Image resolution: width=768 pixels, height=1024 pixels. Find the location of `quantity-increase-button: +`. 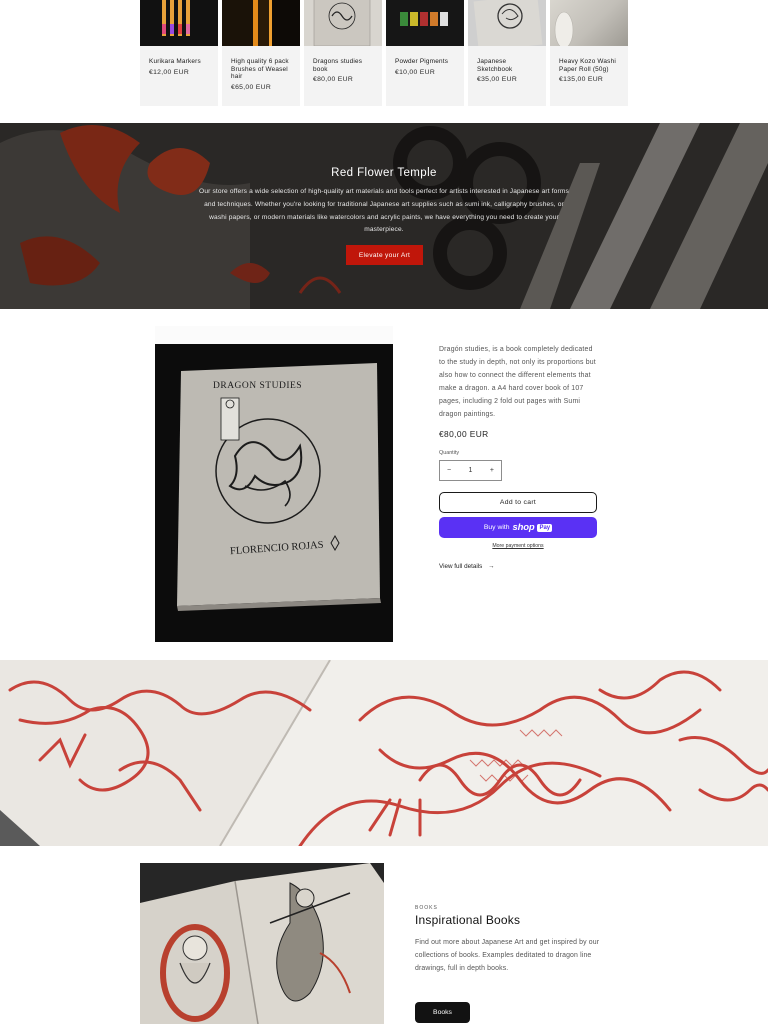

quantity-increase-button: + is located at coordinates (492, 470).